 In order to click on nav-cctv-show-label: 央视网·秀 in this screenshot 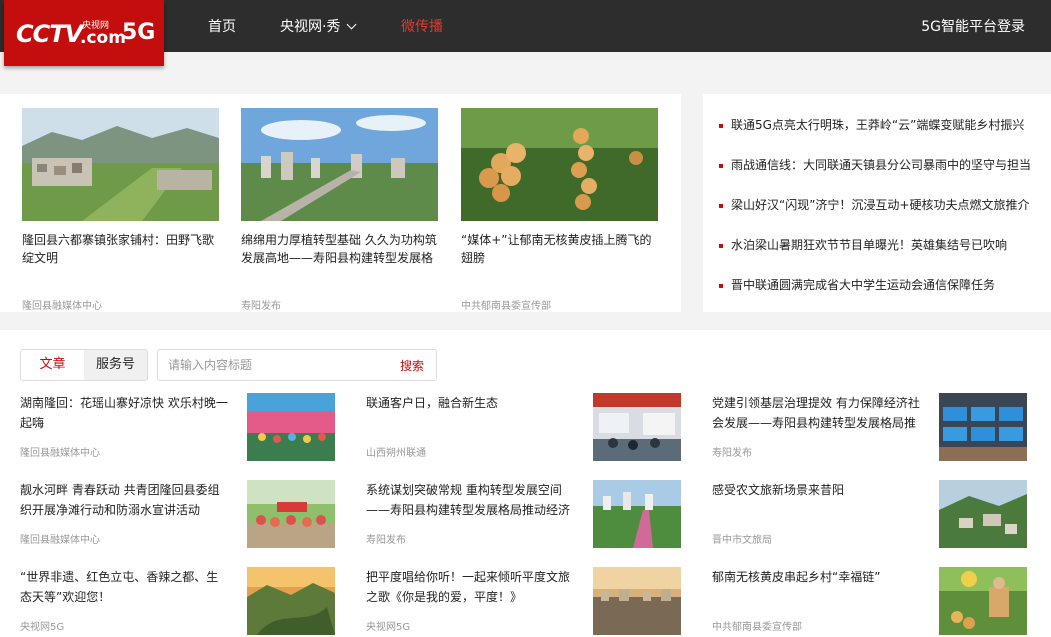, I will do `click(310, 27)`.